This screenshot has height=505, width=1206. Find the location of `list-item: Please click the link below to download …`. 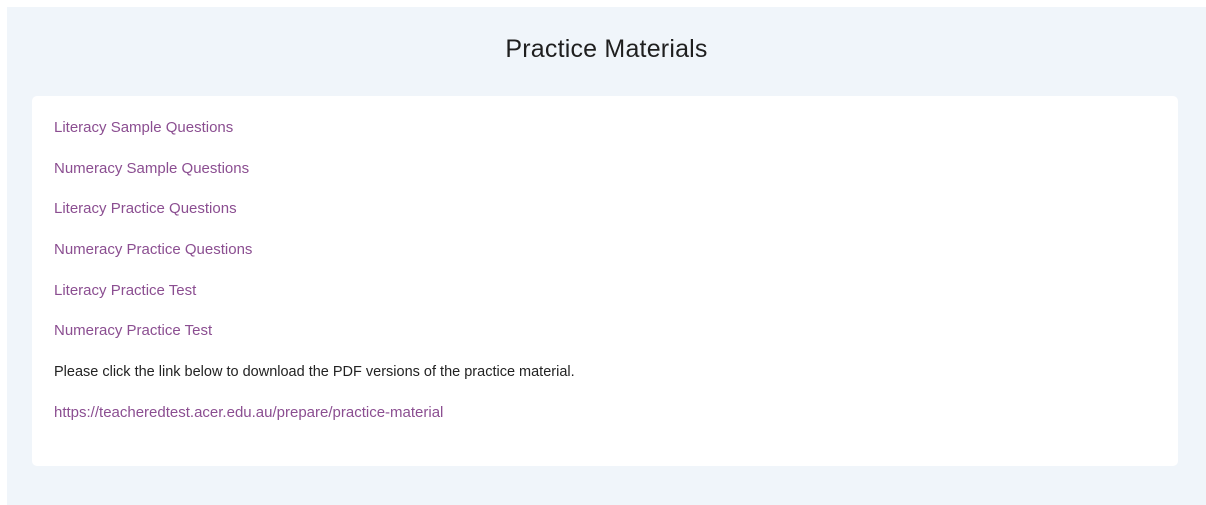

list-item: Please click the link below to download … is located at coordinates (314, 383).